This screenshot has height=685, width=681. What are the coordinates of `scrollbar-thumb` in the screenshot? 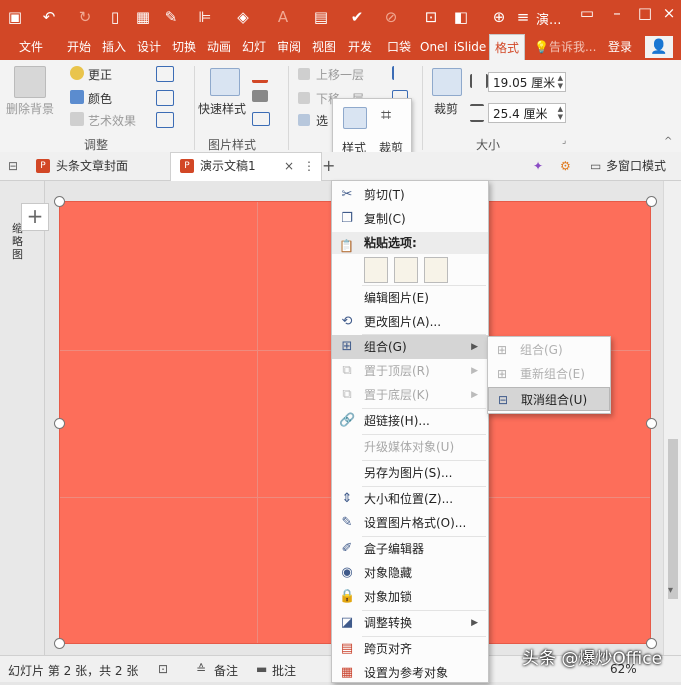 It's located at (673, 519).